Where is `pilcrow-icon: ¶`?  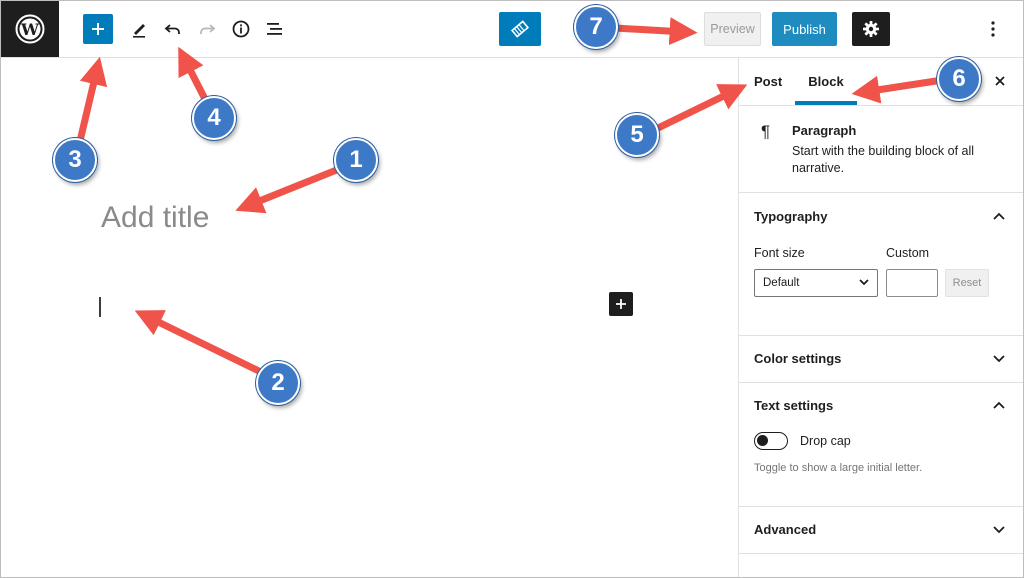
pilcrow-icon: ¶ is located at coordinates (766, 131).